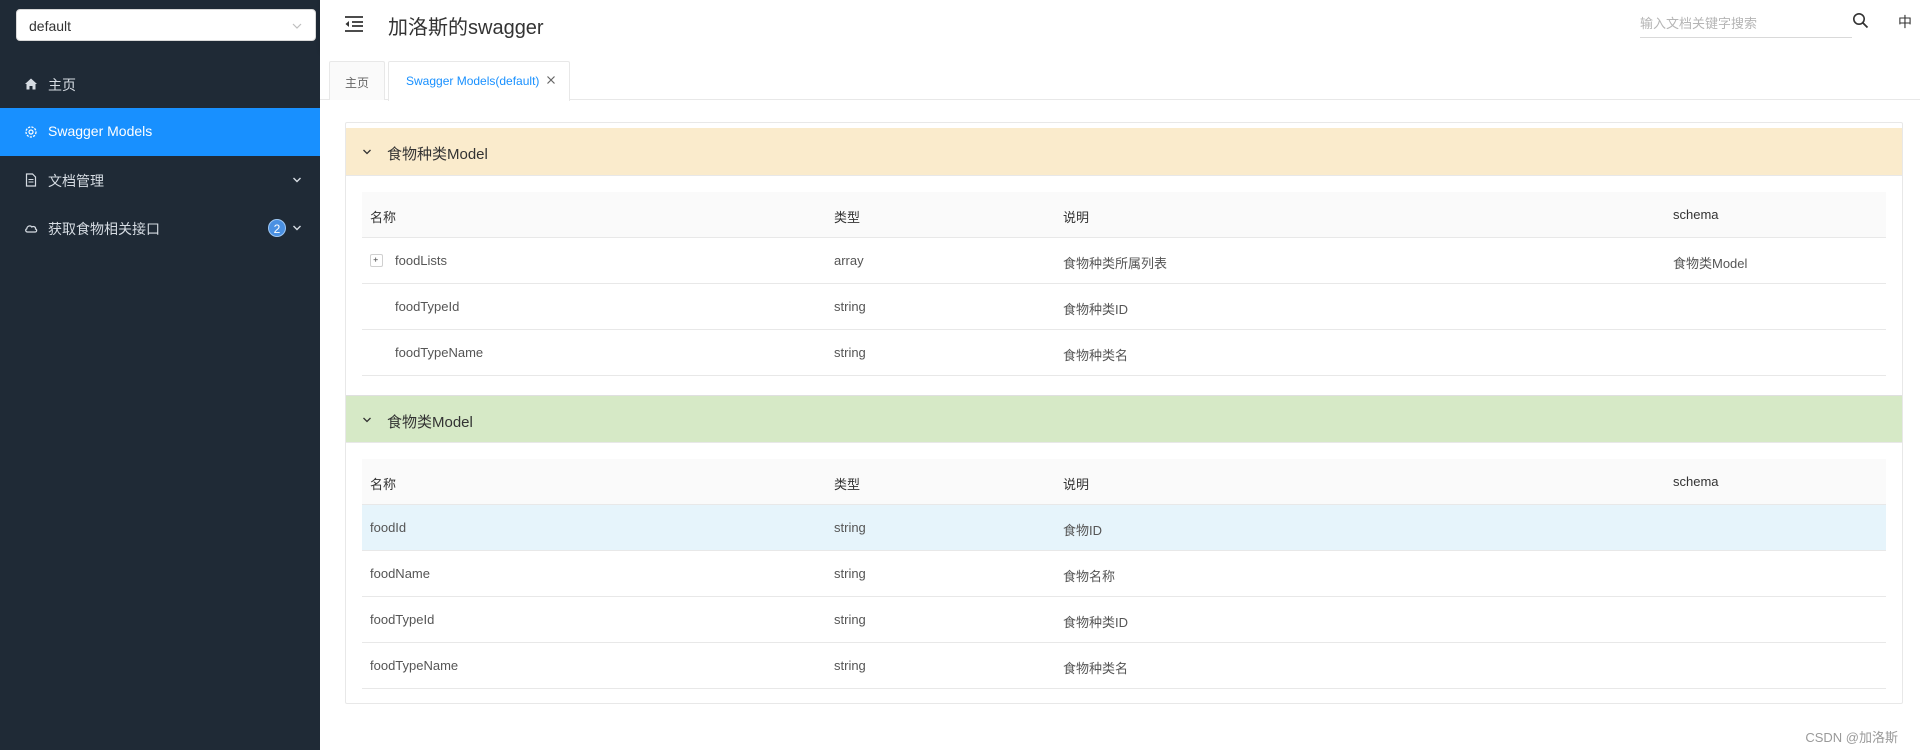  I want to click on count-badge: 2, so click(277, 228).